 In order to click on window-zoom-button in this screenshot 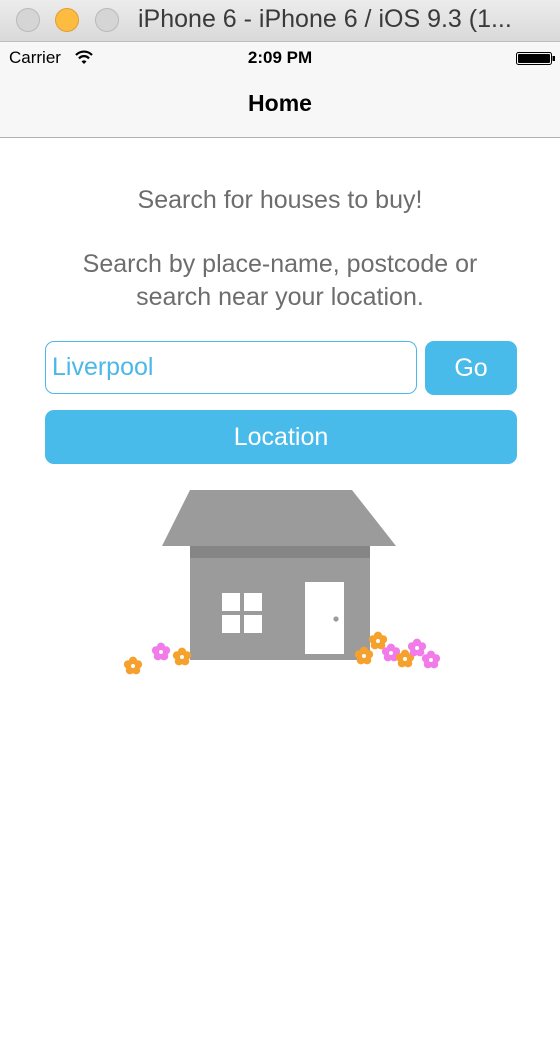, I will do `click(107, 20)`.